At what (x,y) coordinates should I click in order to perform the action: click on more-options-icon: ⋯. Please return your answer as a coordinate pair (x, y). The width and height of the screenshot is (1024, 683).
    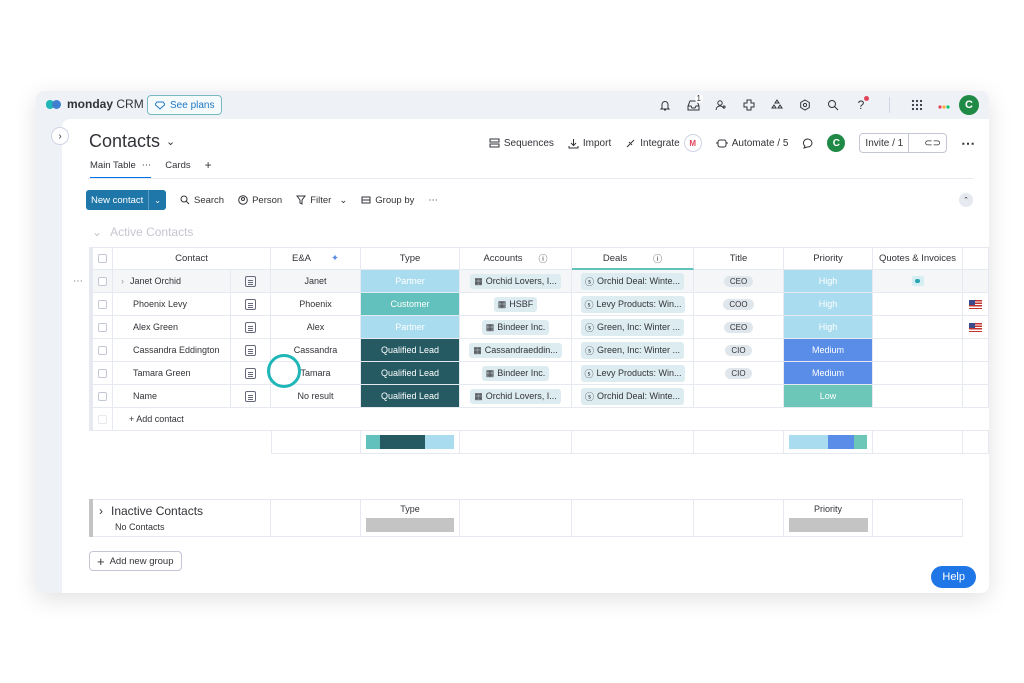
    Looking at the image, I should click on (433, 200).